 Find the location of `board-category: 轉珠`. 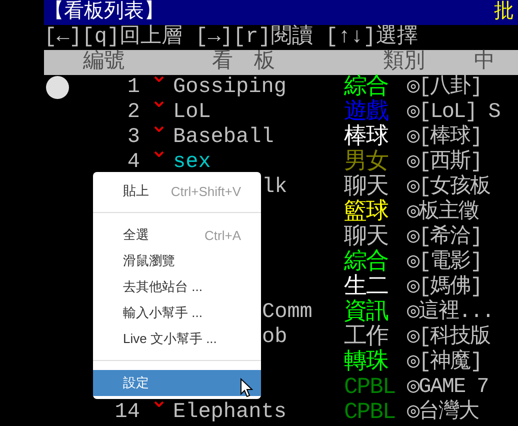

board-category: 轉珠 is located at coordinates (366, 362).